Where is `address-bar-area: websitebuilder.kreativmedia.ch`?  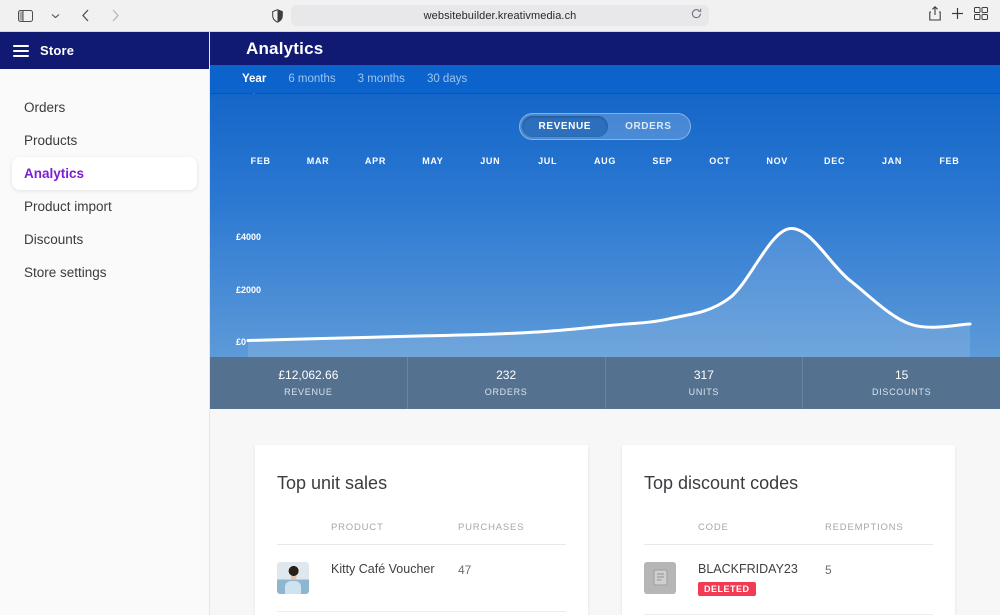 address-bar-area: websitebuilder.kreativmedia.ch is located at coordinates (490, 15).